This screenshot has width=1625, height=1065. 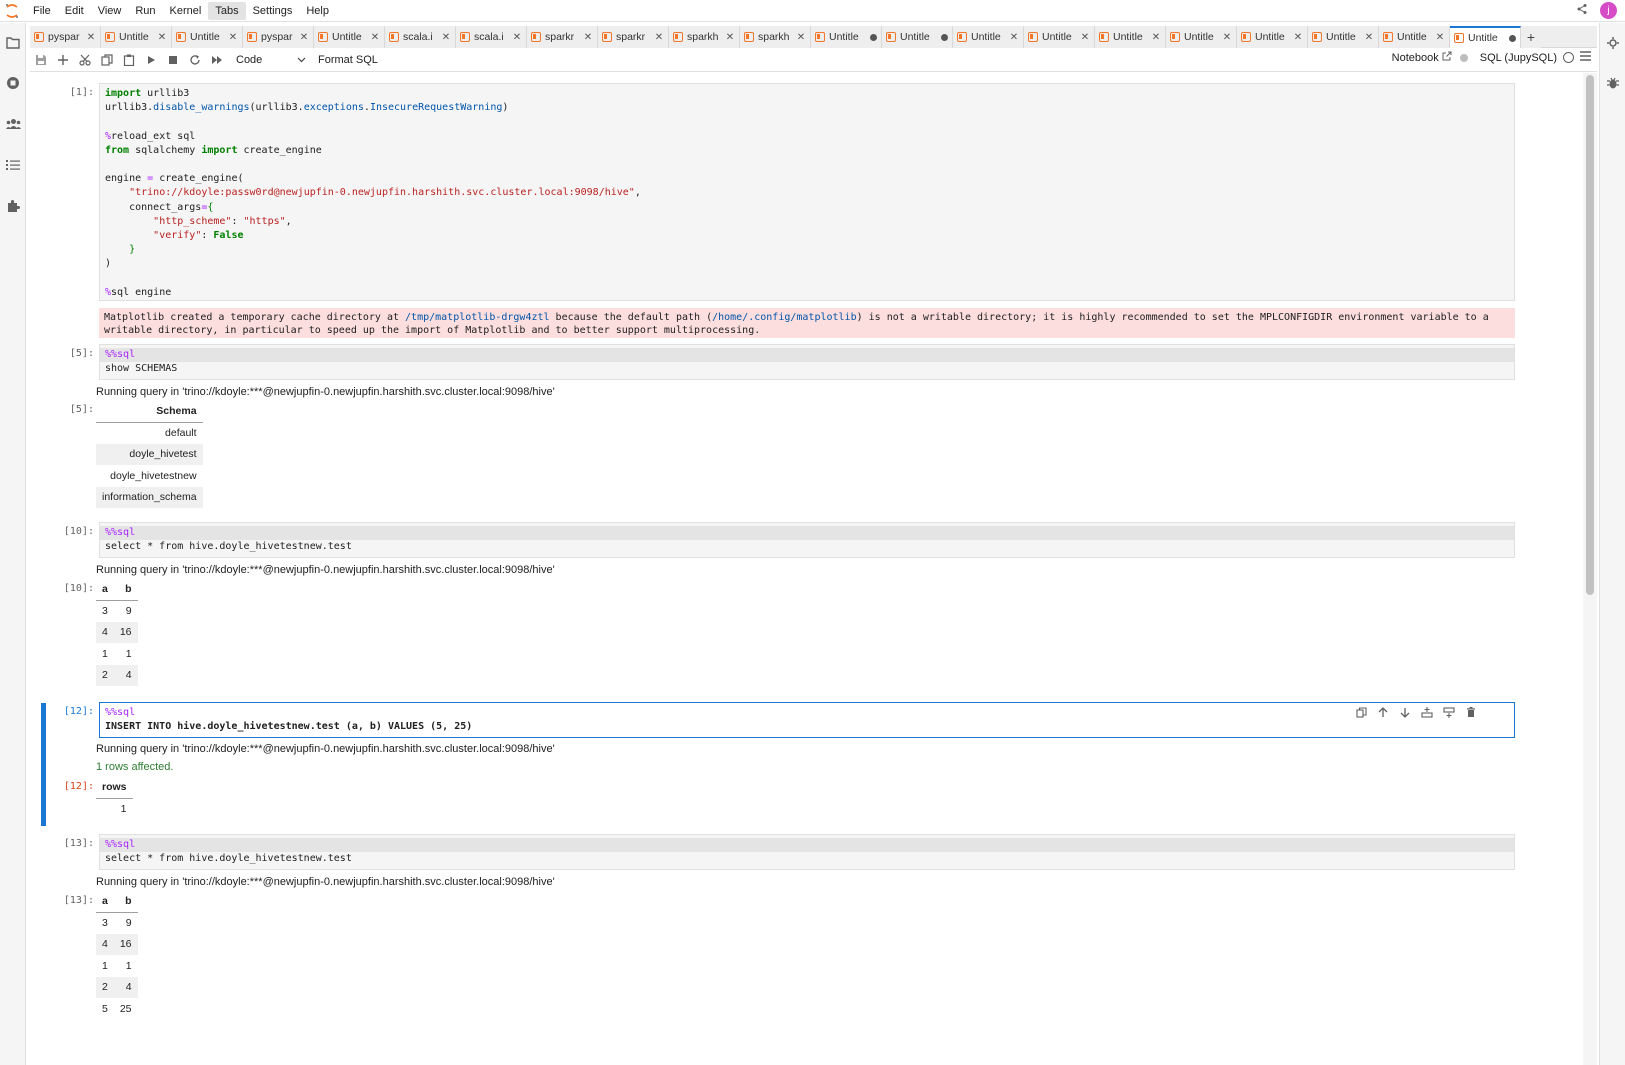 I want to click on kernel-name: SQL (JupySQL), so click(x=1518, y=58).